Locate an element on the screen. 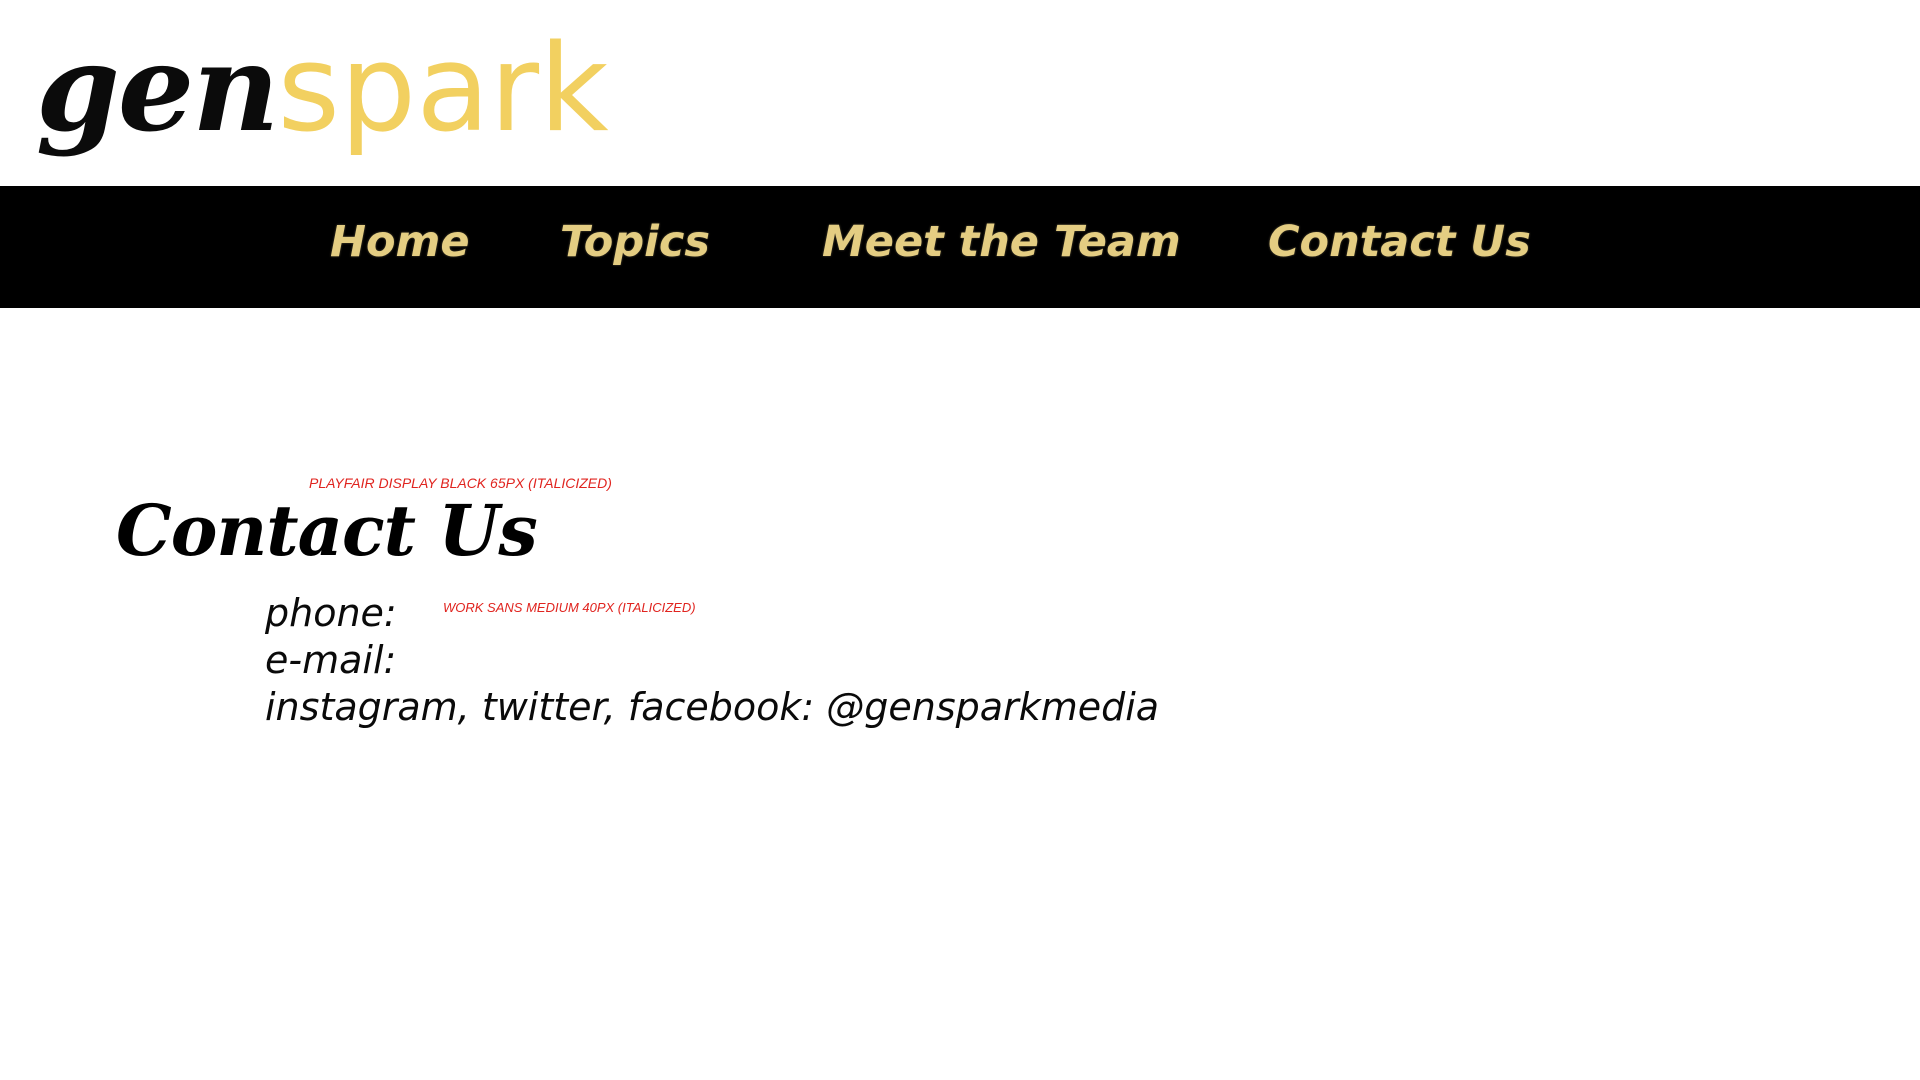 The image size is (1920, 1080). main-navigation-bar: Home Topics Meet the Team Contact Us is located at coordinates (960, 247).